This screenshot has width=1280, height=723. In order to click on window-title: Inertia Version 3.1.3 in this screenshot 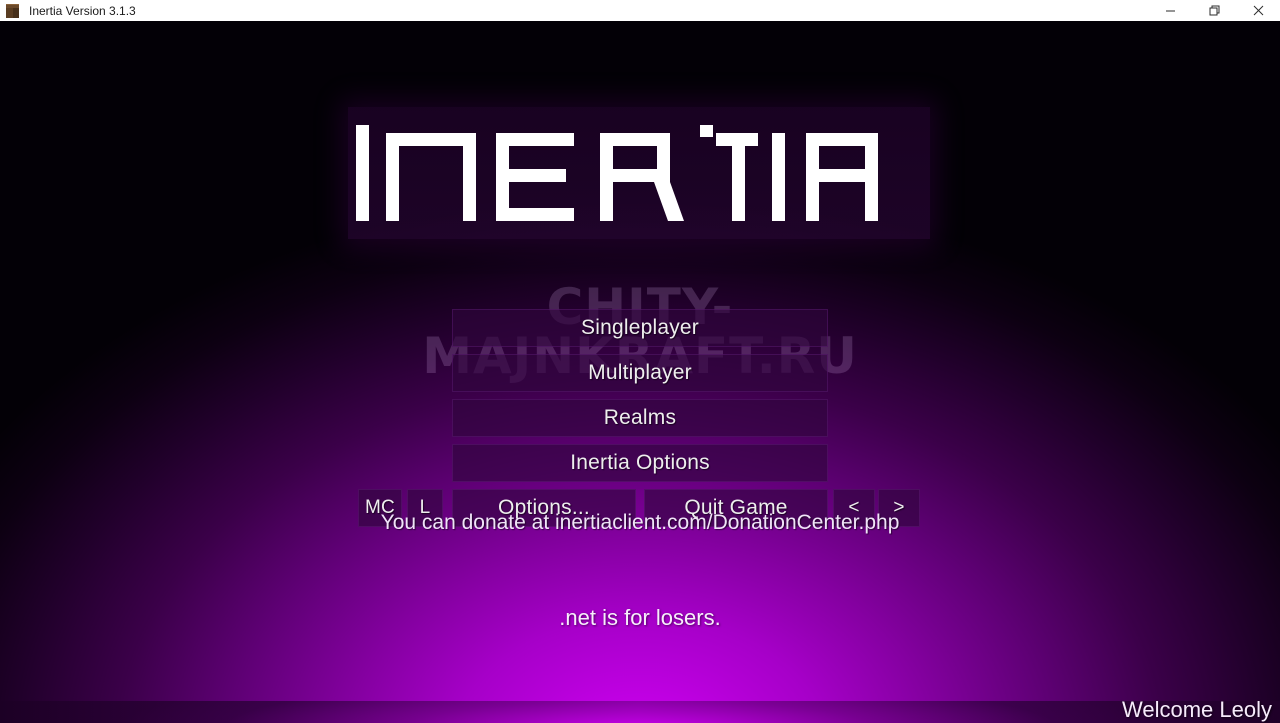, I will do `click(82, 10)`.